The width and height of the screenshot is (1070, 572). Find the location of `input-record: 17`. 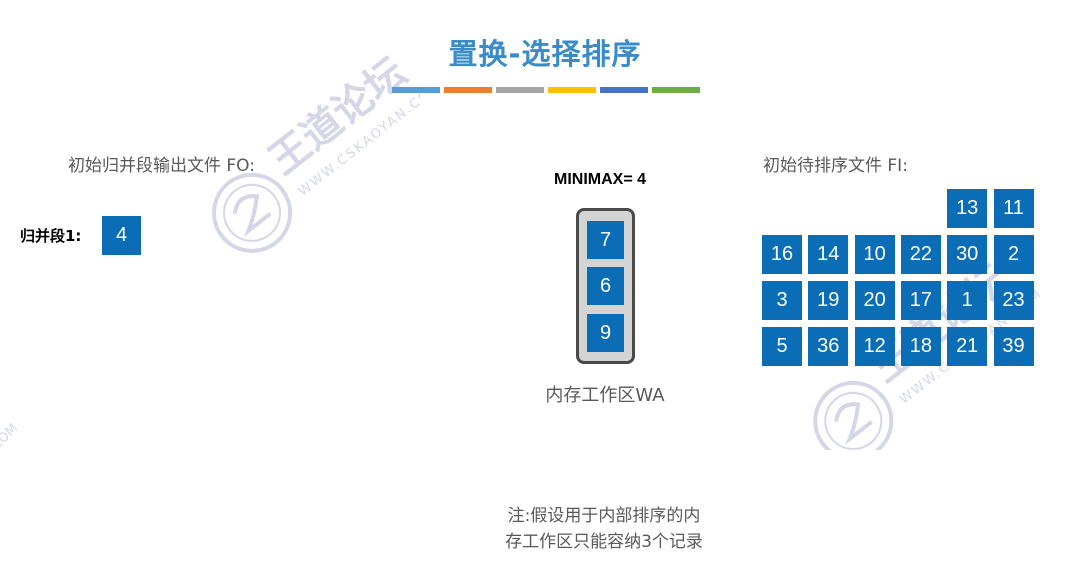

input-record: 17 is located at coordinates (920, 300).